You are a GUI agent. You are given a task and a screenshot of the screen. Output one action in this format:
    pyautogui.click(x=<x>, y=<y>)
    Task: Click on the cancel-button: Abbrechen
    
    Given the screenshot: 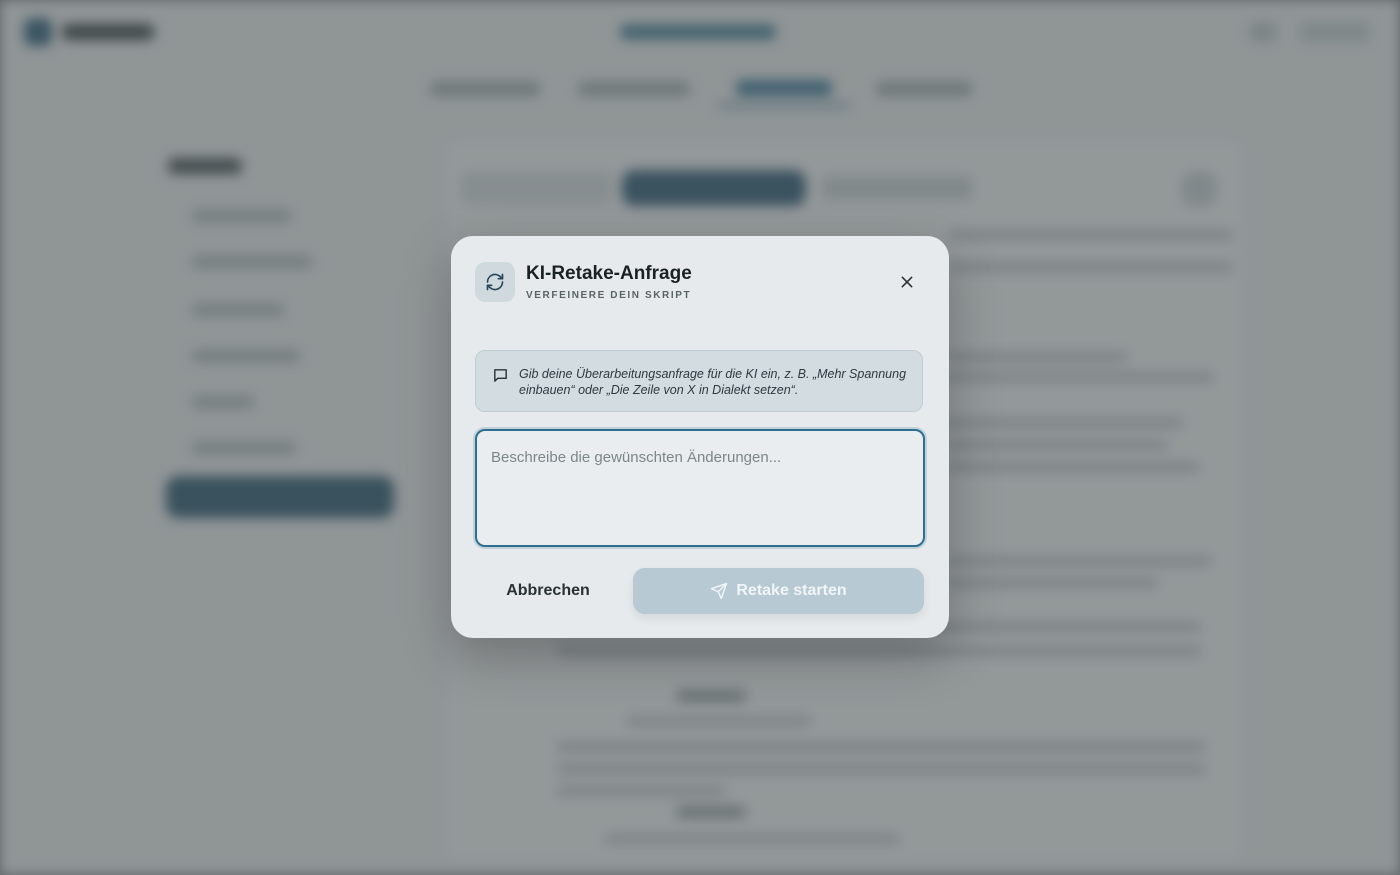 What is the action you would take?
    pyautogui.click(x=548, y=591)
    